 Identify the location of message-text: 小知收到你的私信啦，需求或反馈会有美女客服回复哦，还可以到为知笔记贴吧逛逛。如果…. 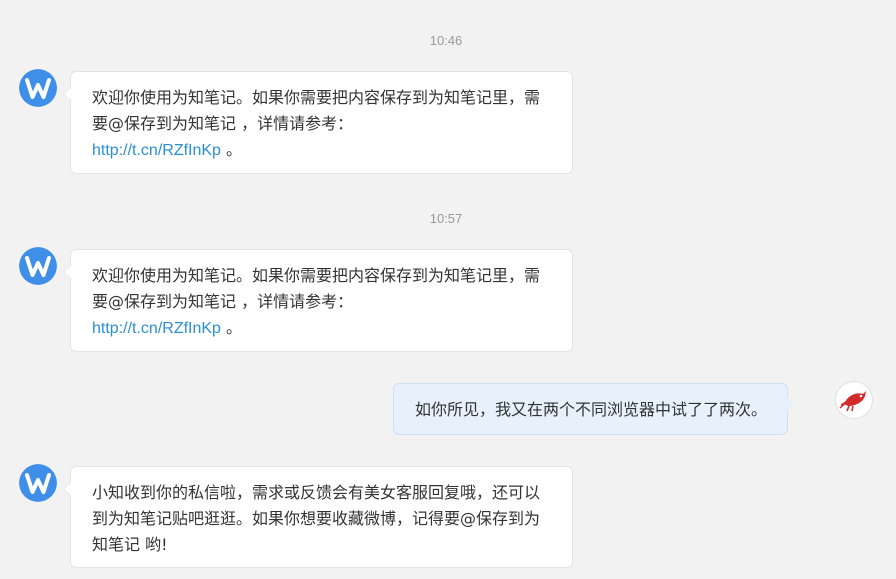
(316, 518).